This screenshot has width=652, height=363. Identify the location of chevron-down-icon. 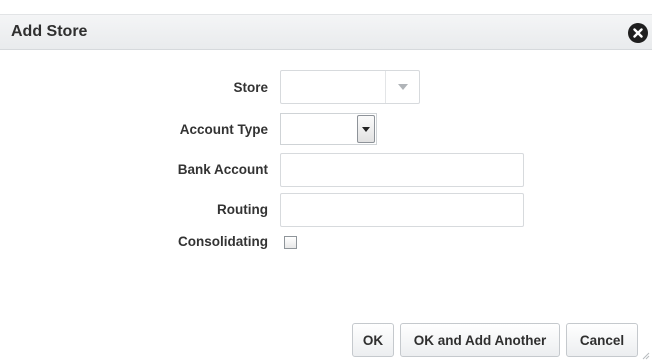
(403, 87).